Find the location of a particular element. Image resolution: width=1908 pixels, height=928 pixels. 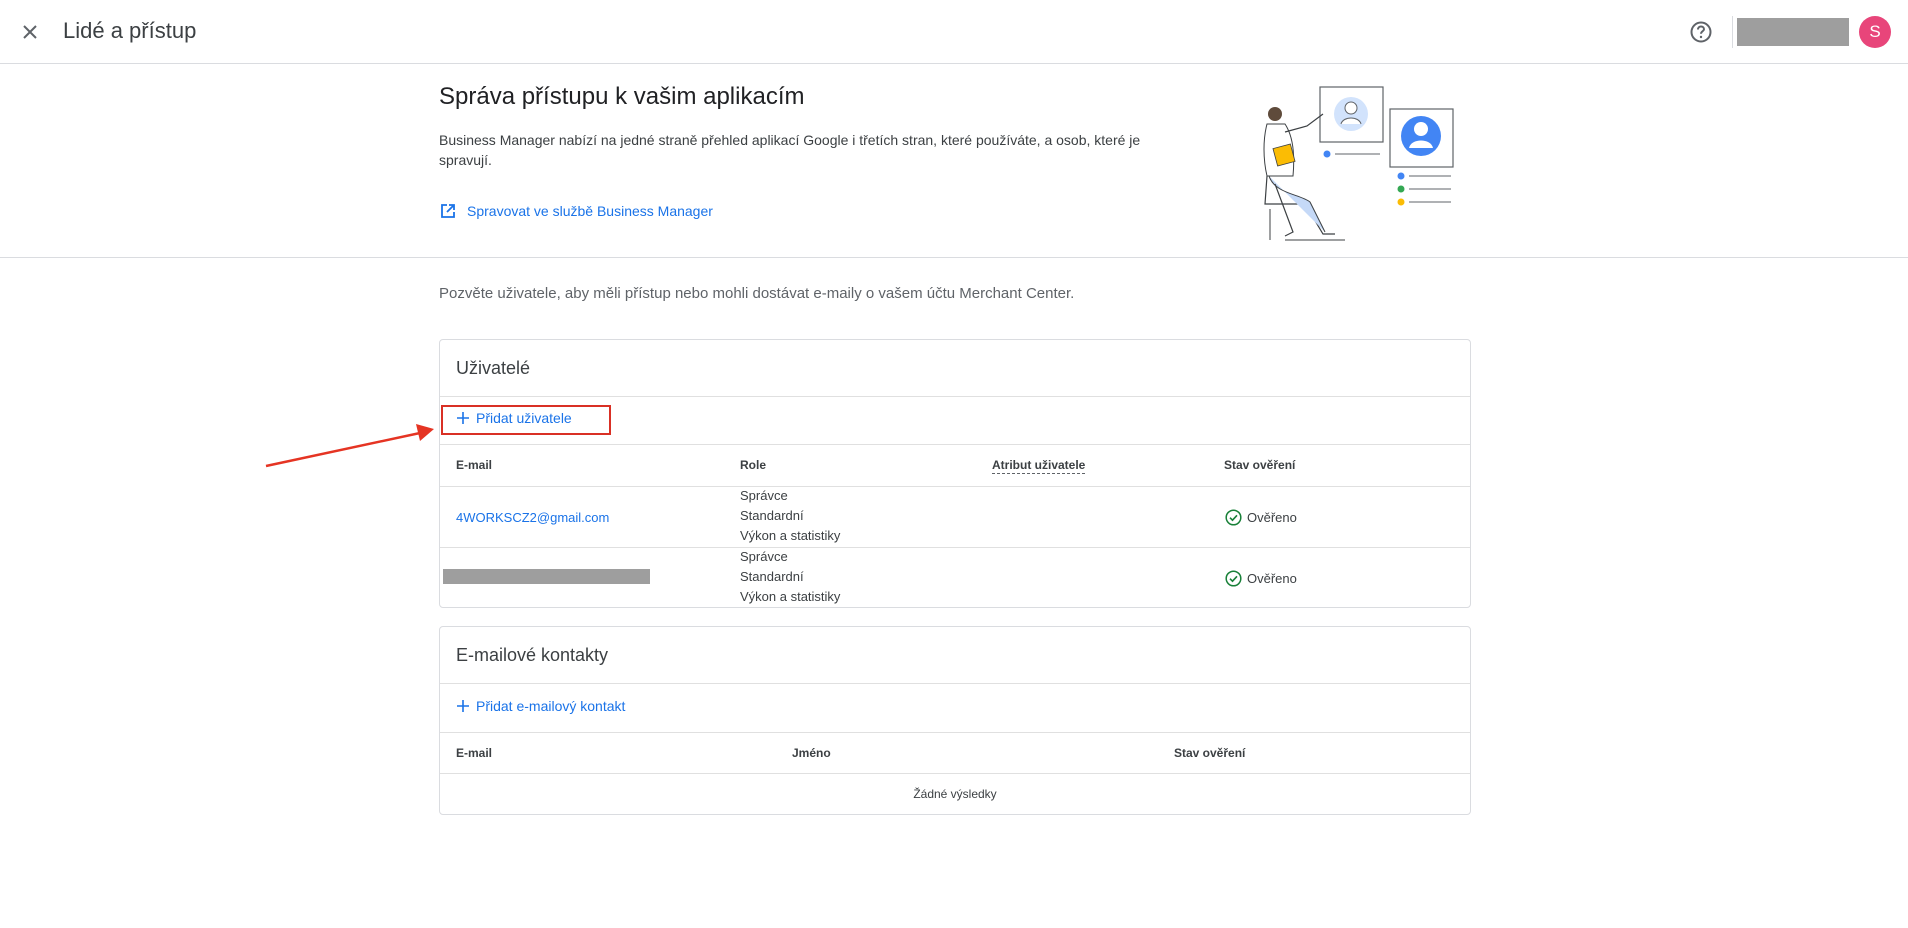

add-email-contact-label: Přidat e-mailový kontakt is located at coordinates (551, 706).